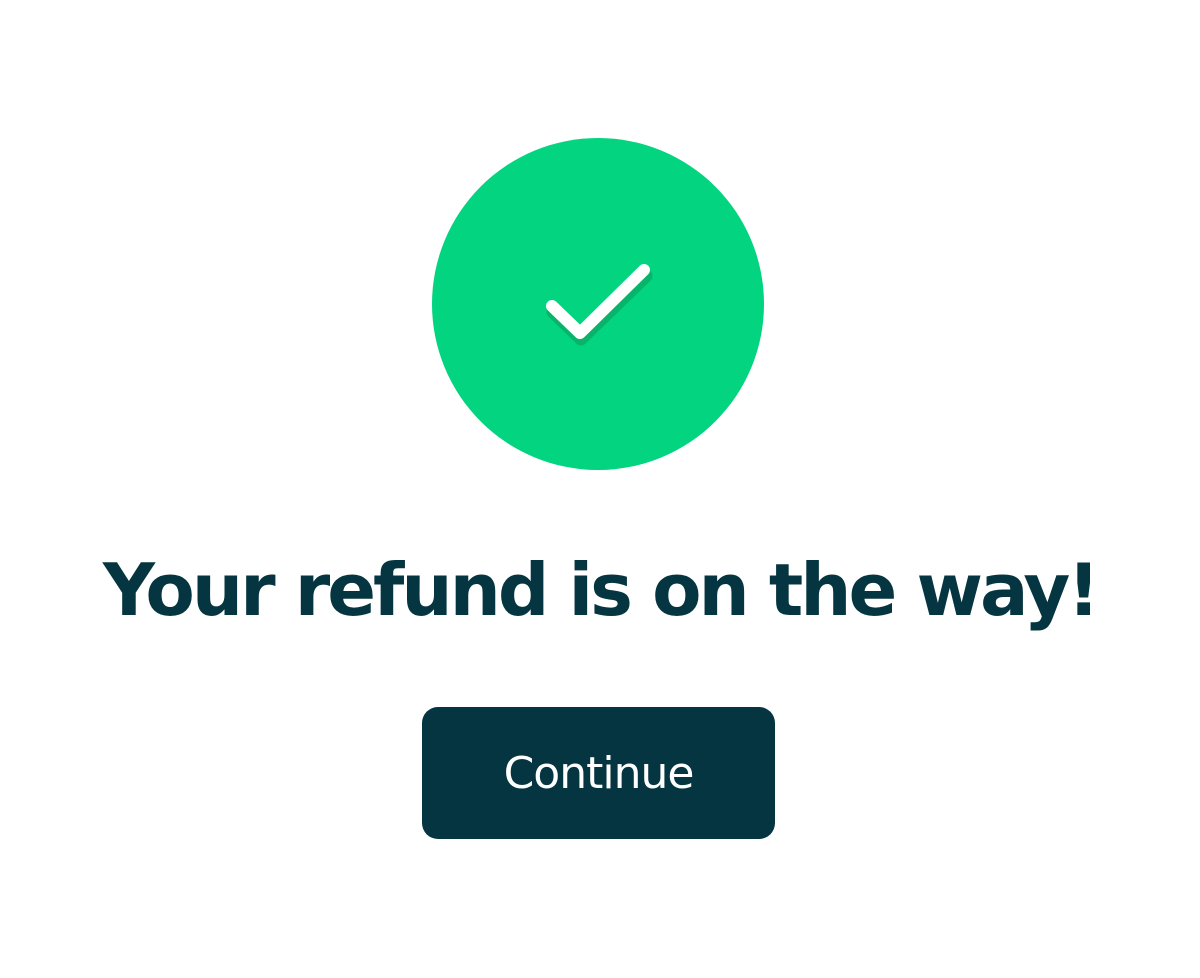 Image resolution: width=1200 pixels, height=978 pixels. I want to click on success-circle, so click(598, 304).